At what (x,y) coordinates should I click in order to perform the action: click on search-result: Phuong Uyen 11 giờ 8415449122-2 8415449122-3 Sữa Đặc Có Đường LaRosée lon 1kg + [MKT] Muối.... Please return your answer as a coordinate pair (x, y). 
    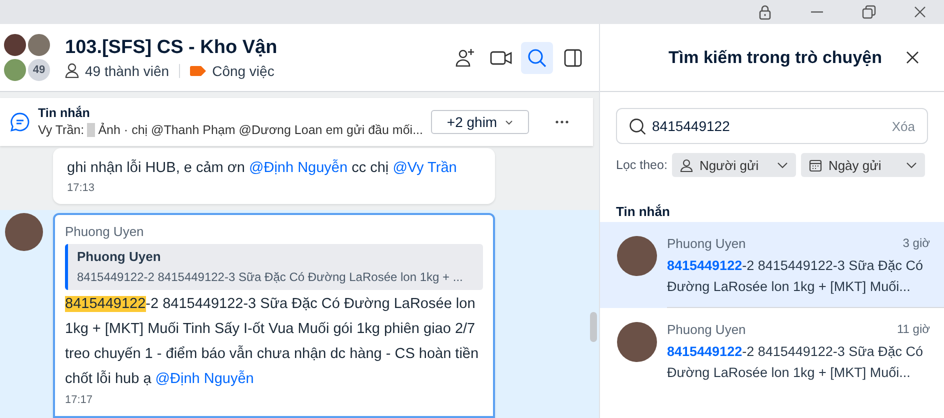
    Looking at the image, I should click on (772, 350).